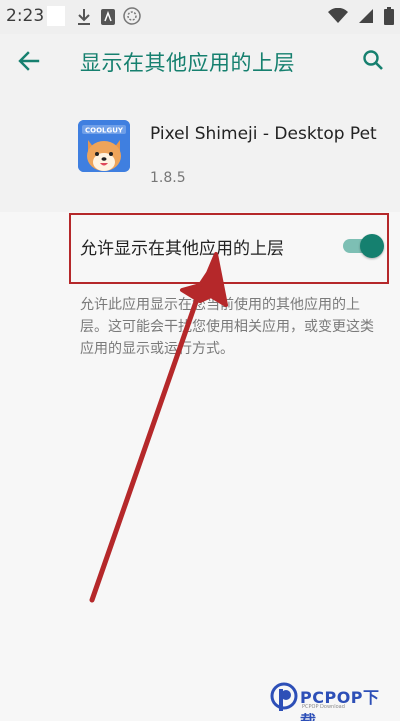 The image size is (400, 721). What do you see at coordinates (132, 18) in the screenshot?
I see `settings-notification-icon` at bounding box center [132, 18].